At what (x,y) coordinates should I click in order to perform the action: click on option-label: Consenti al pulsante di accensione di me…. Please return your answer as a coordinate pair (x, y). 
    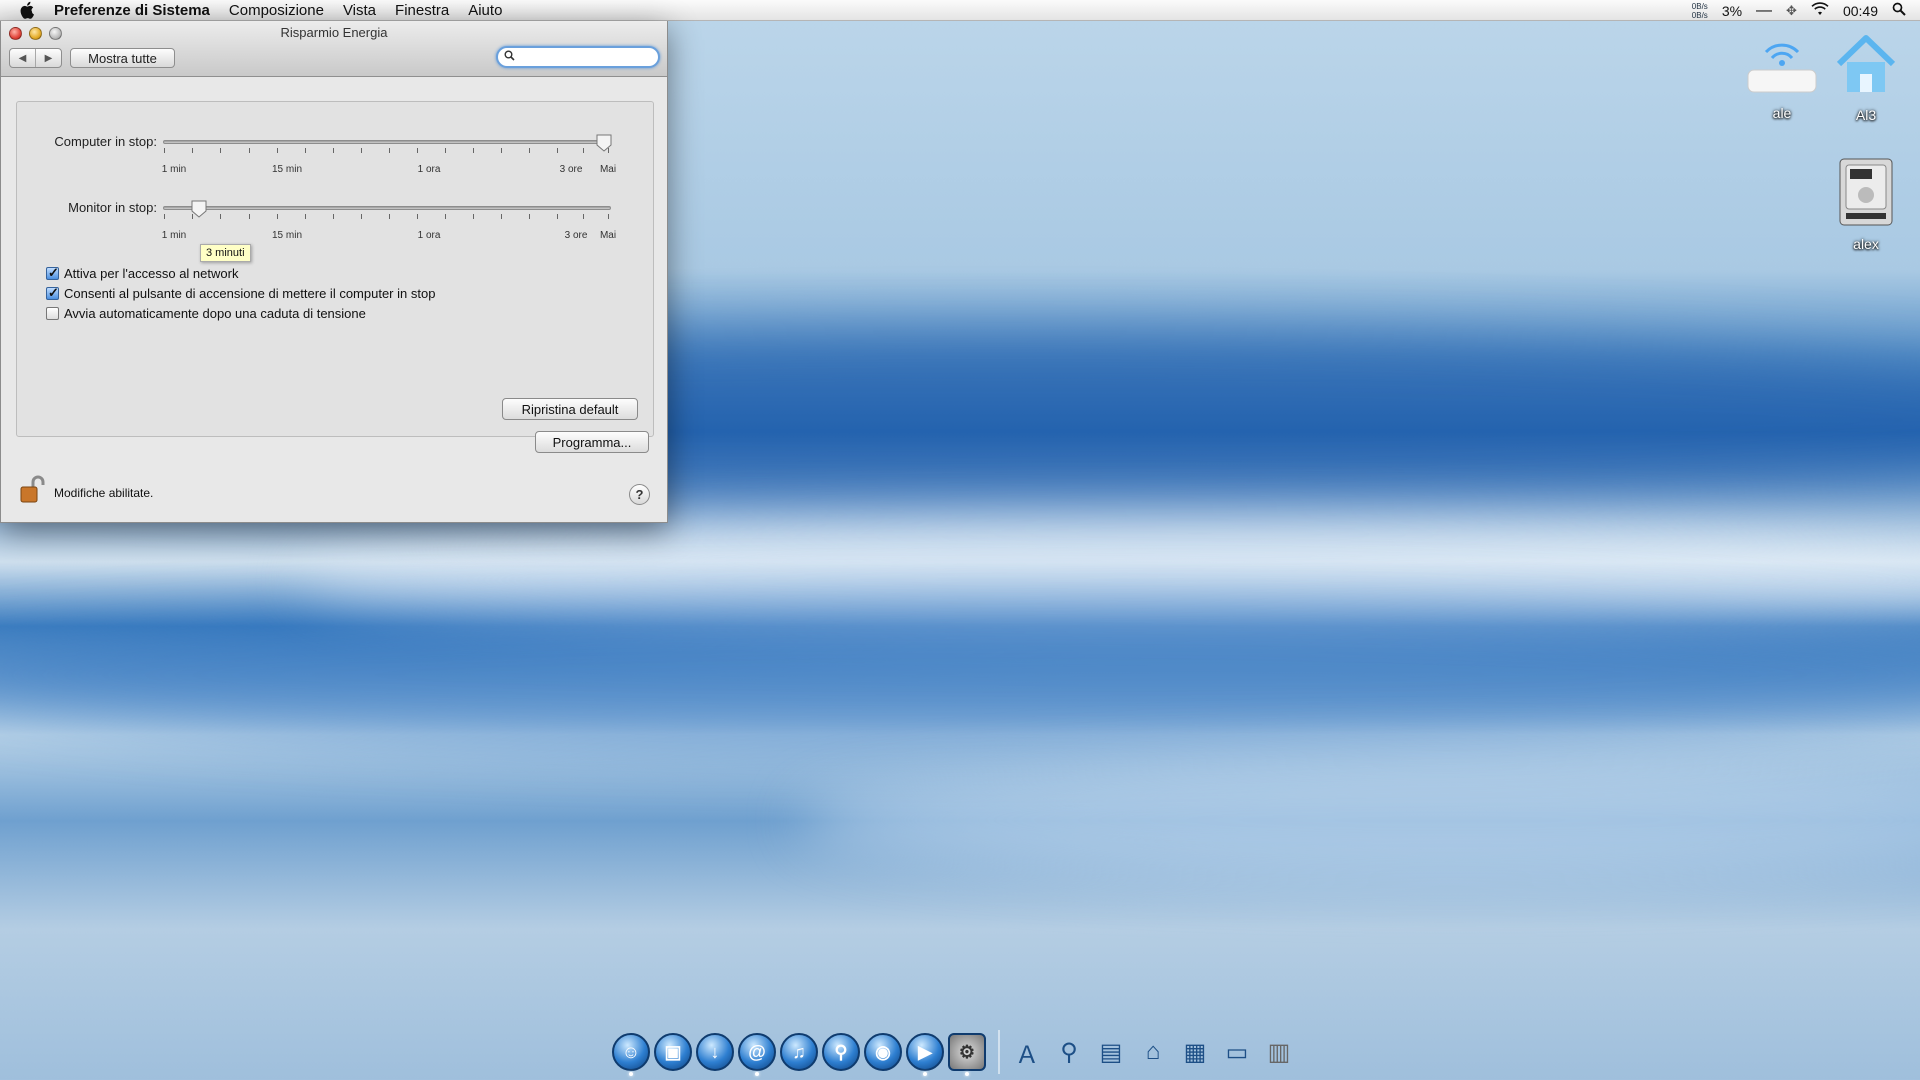
    Looking at the image, I should click on (250, 293).